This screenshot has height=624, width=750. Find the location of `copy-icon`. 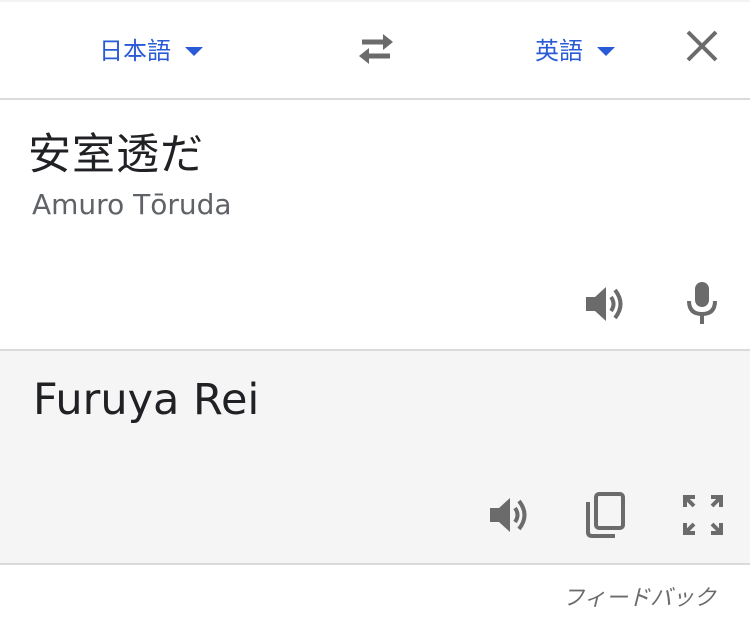

copy-icon is located at coordinates (605, 515).